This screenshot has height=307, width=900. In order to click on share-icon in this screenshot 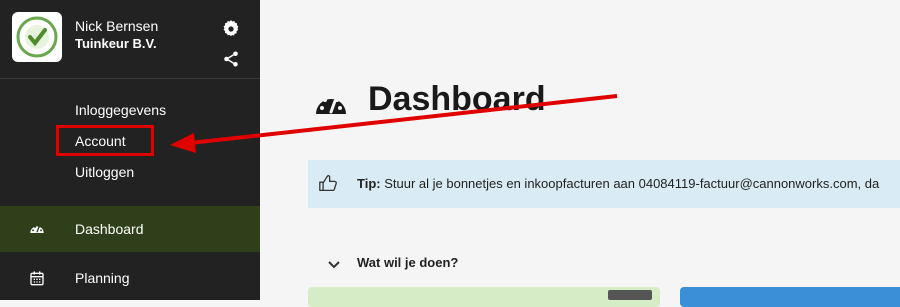, I will do `click(231, 61)`.